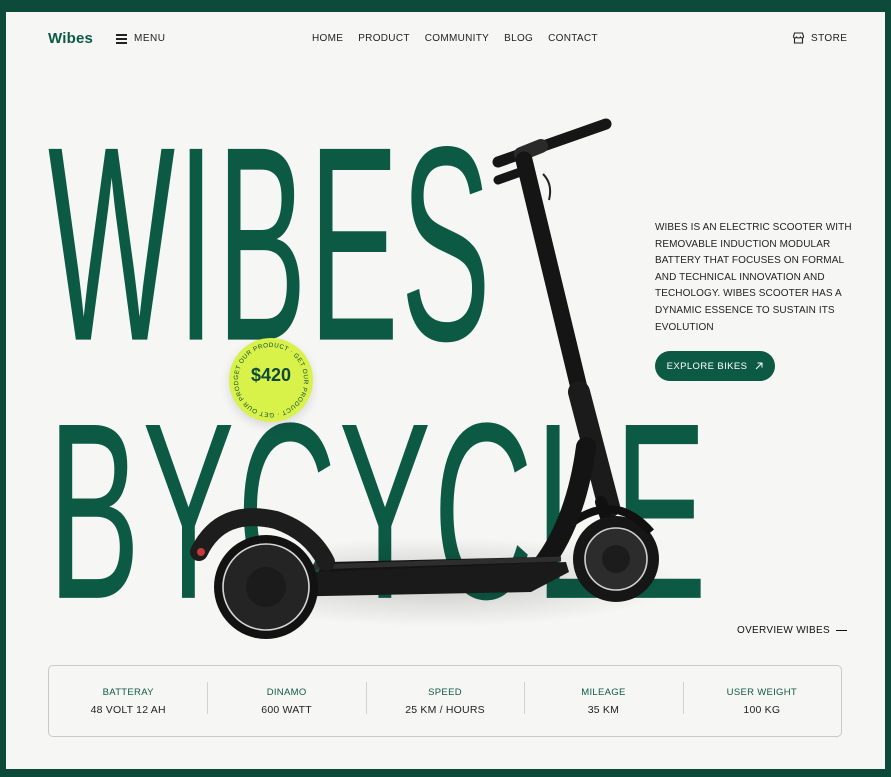  I want to click on overview-link: OVERVIEW WIBES, so click(792, 630).